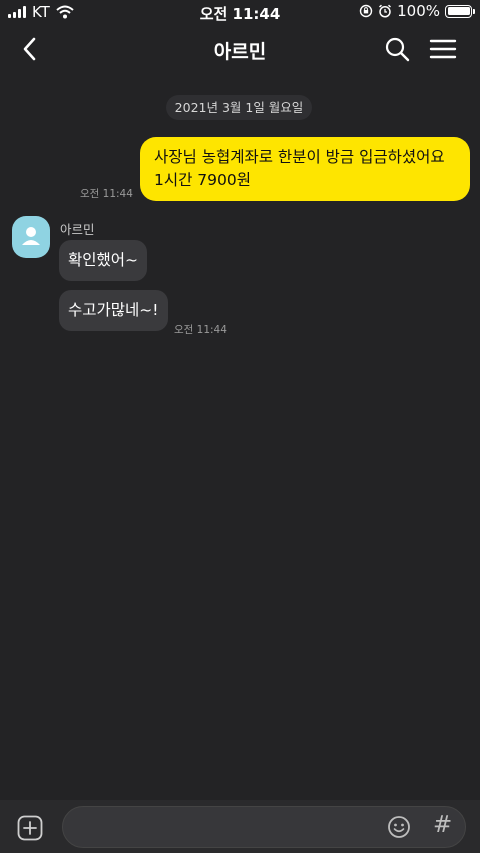 The image size is (480, 853). I want to click on plus-icon, so click(30, 828).